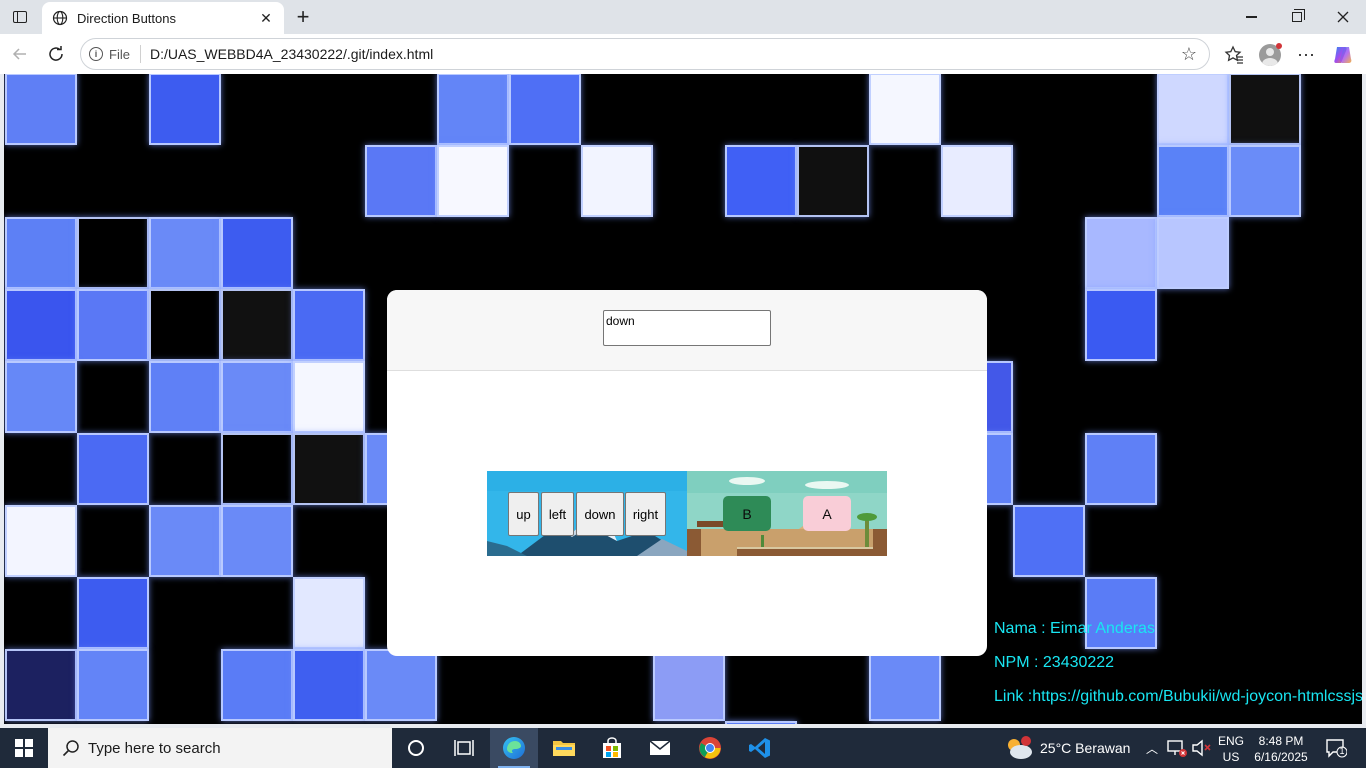  I want to click on start-button, so click(24, 748).